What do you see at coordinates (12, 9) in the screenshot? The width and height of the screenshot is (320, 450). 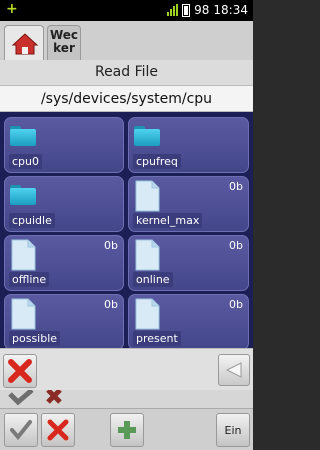 I see `notification-plus-icon: +` at bounding box center [12, 9].